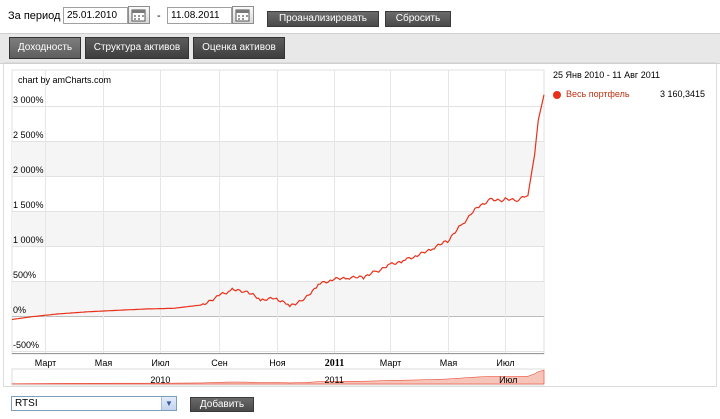  Describe the element at coordinates (28, 205) in the screenshot. I see `y-tick-label: 1 500%` at that location.